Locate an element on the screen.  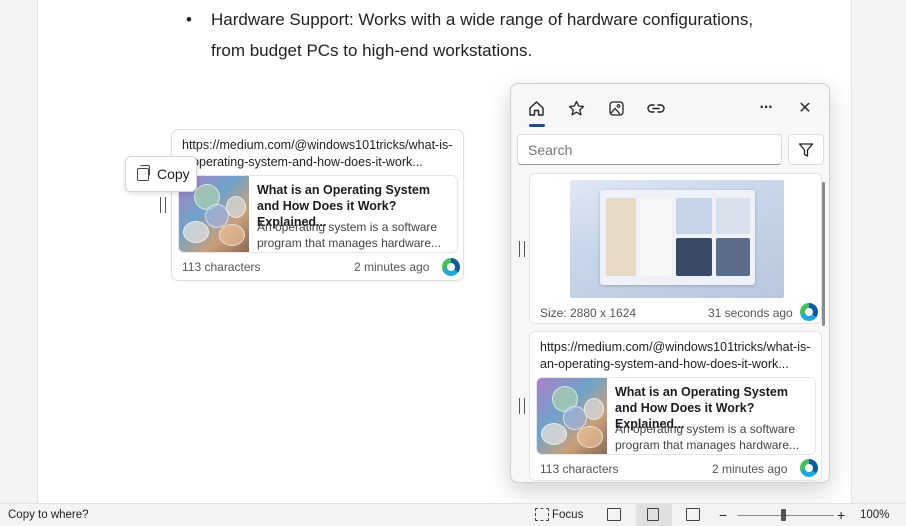
screenshot-thumbnail is located at coordinates (677, 239).